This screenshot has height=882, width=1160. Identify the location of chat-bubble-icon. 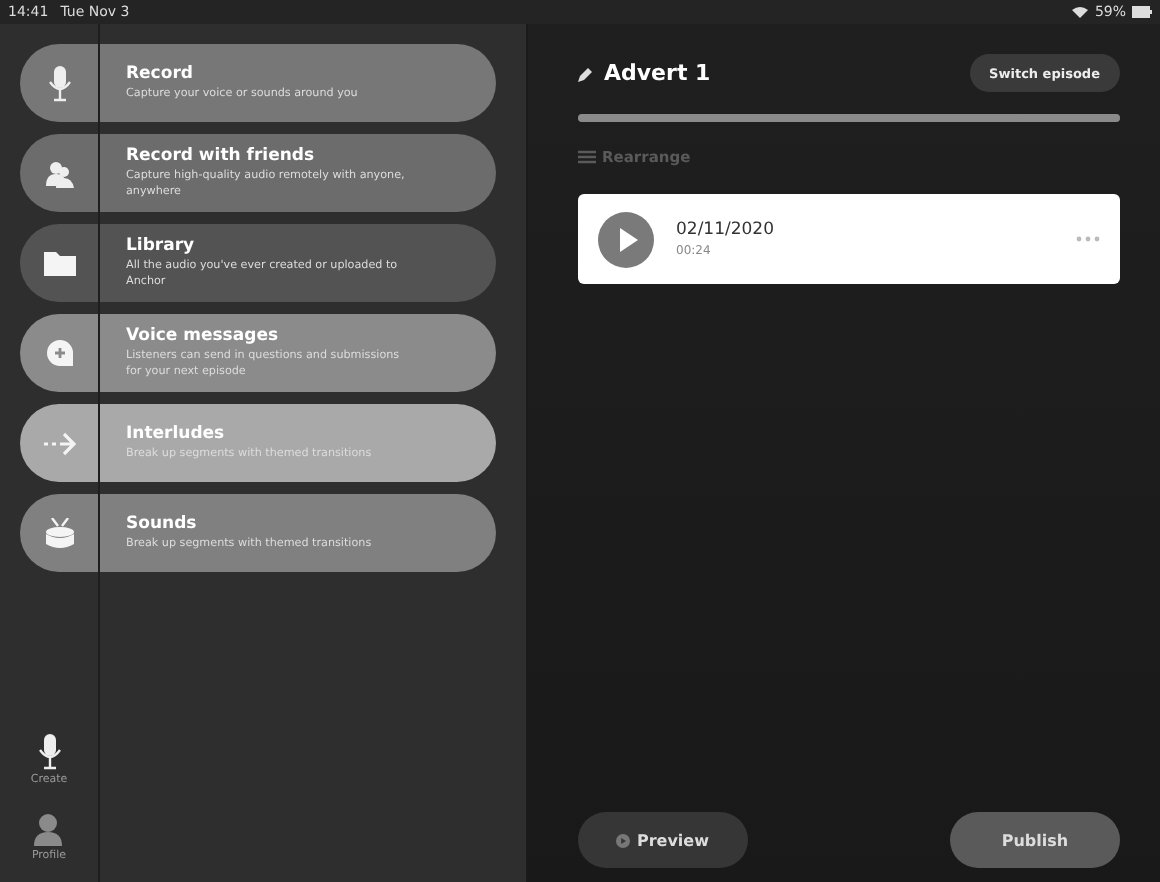
(59, 353).